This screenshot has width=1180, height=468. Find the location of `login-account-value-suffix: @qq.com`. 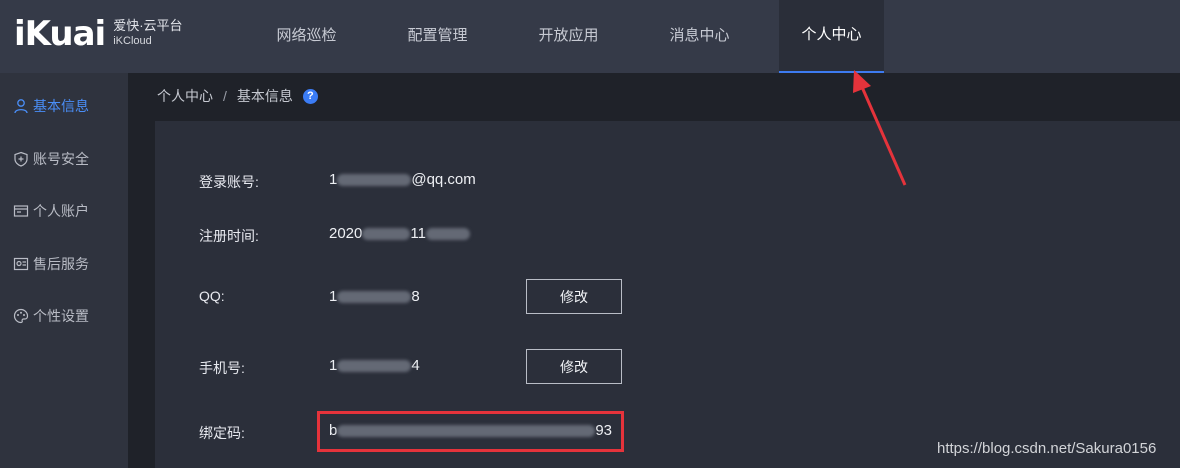

login-account-value-suffix: @qq.com is located at coordinates (443, 179).